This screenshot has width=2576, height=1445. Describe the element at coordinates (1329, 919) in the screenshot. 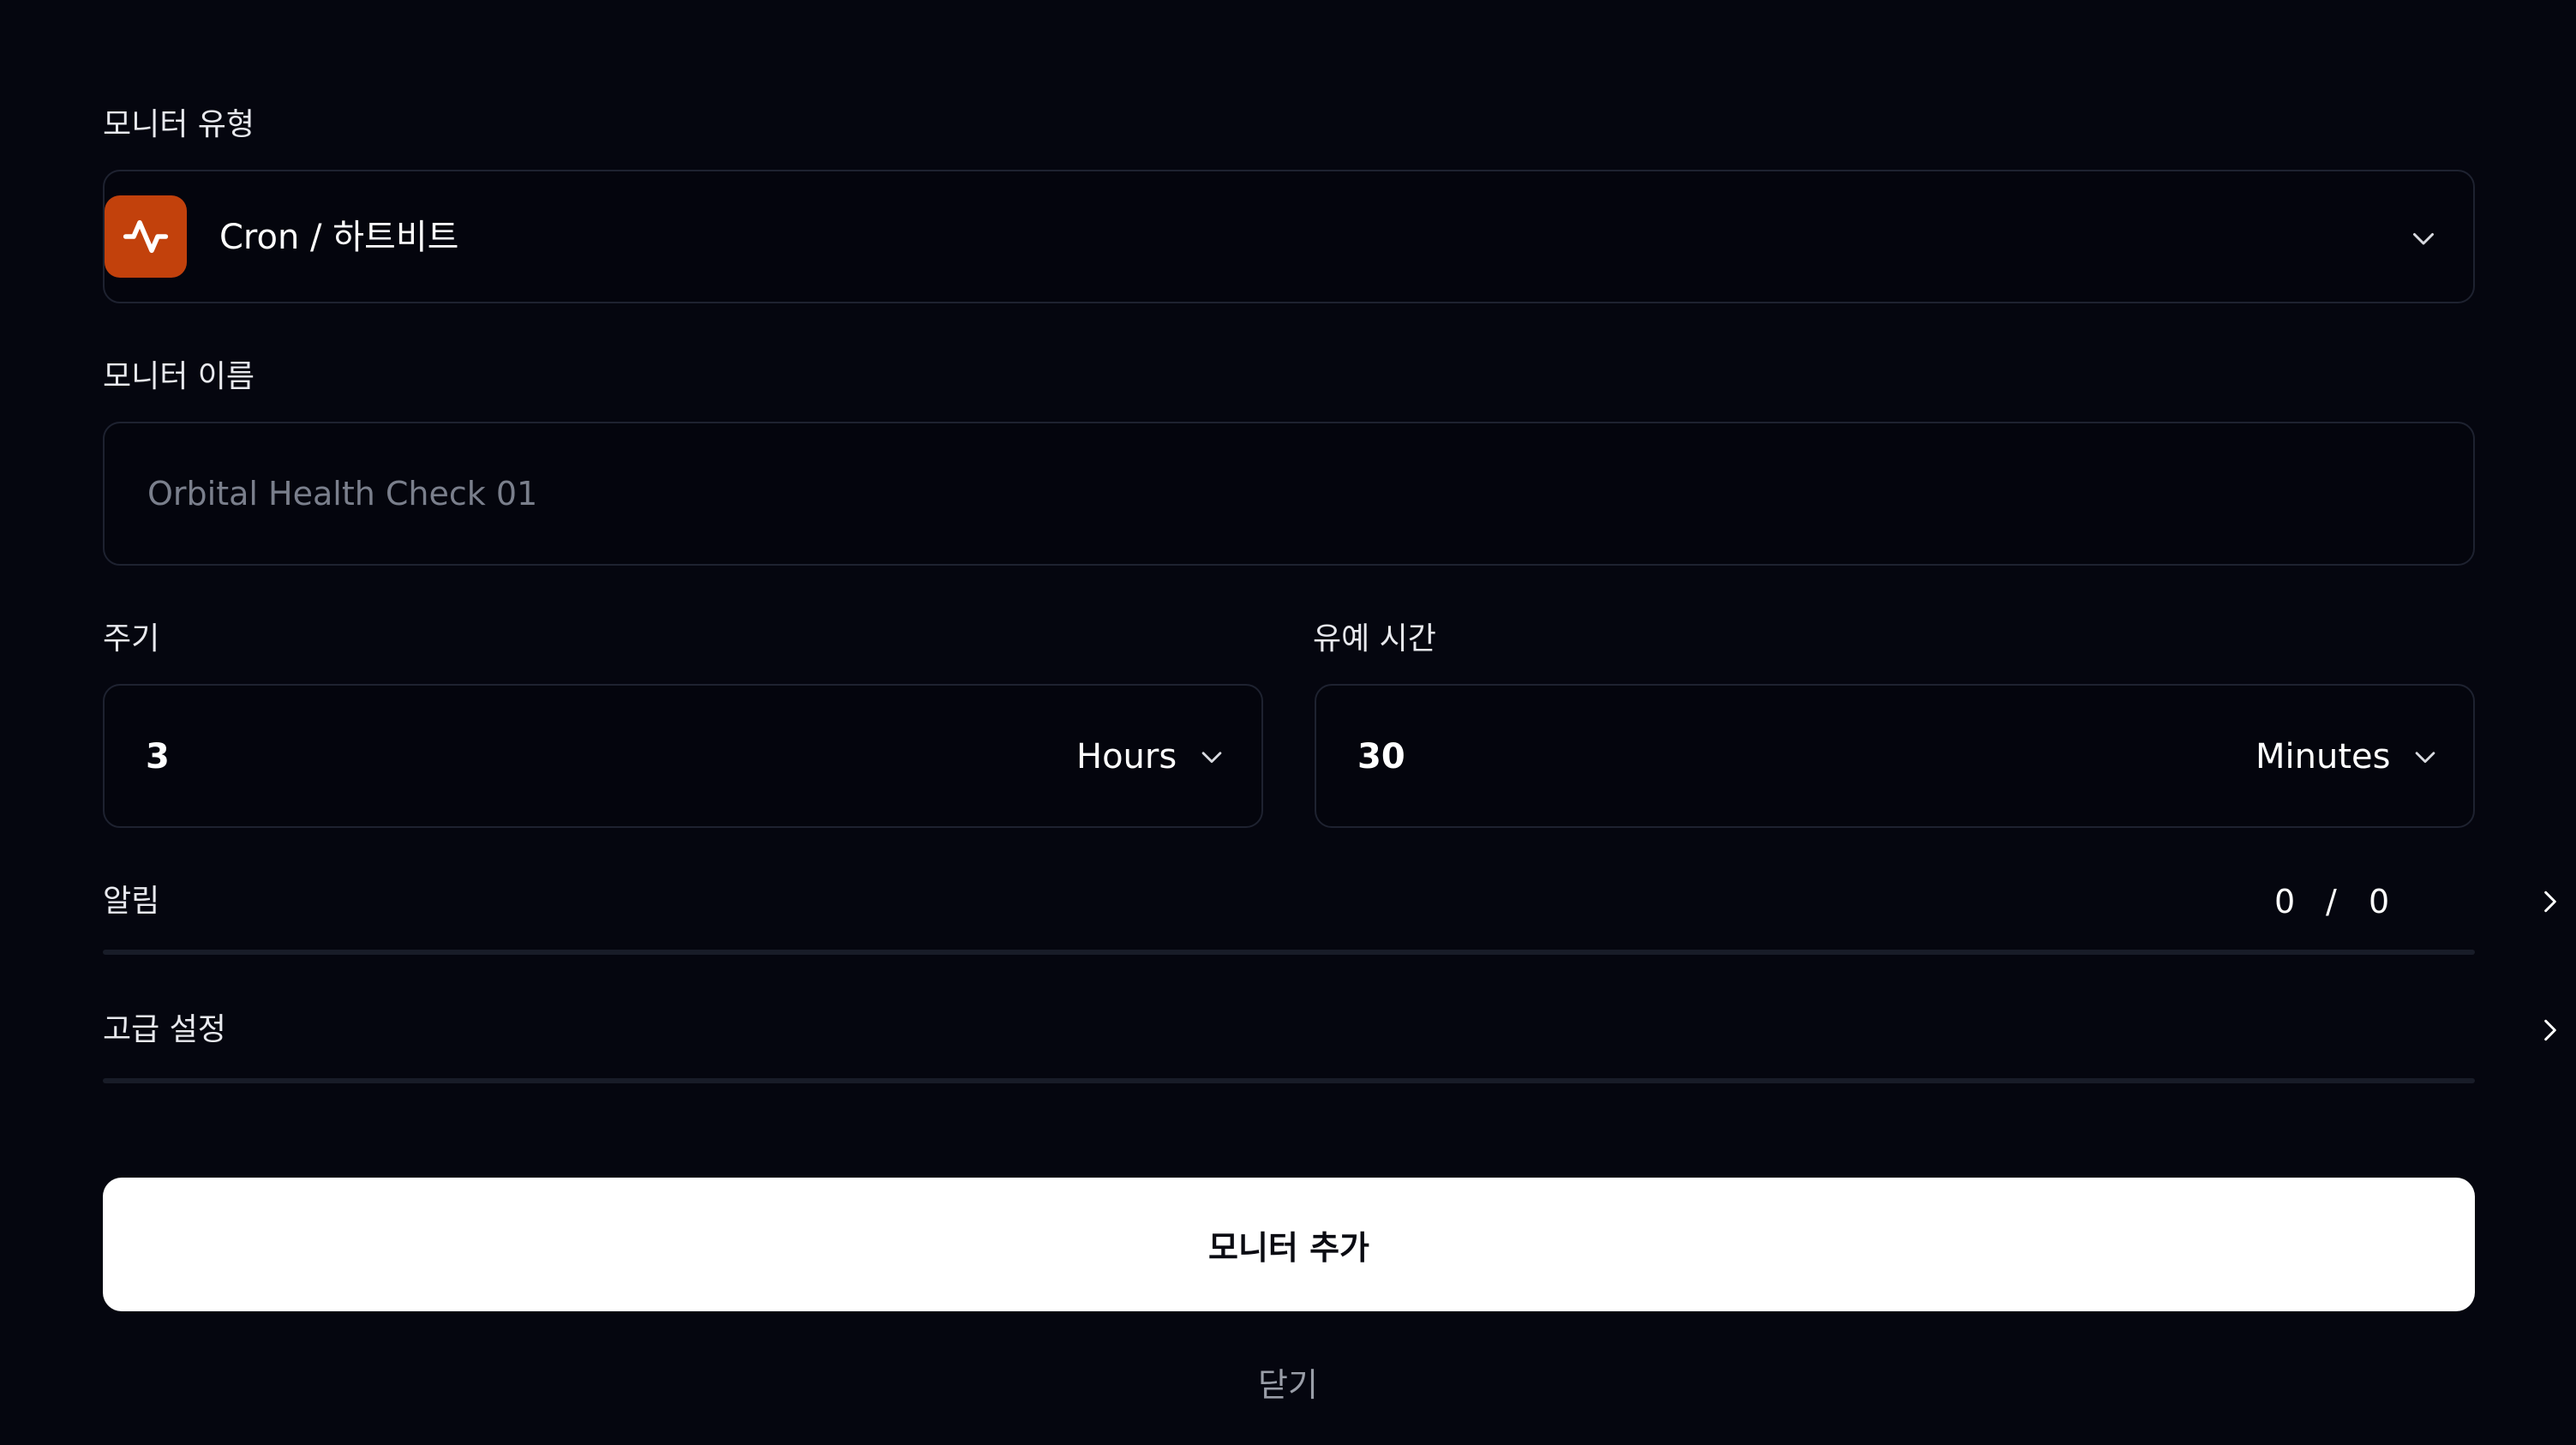

I see `alerts-row: 알림 0 / 0` at that location.